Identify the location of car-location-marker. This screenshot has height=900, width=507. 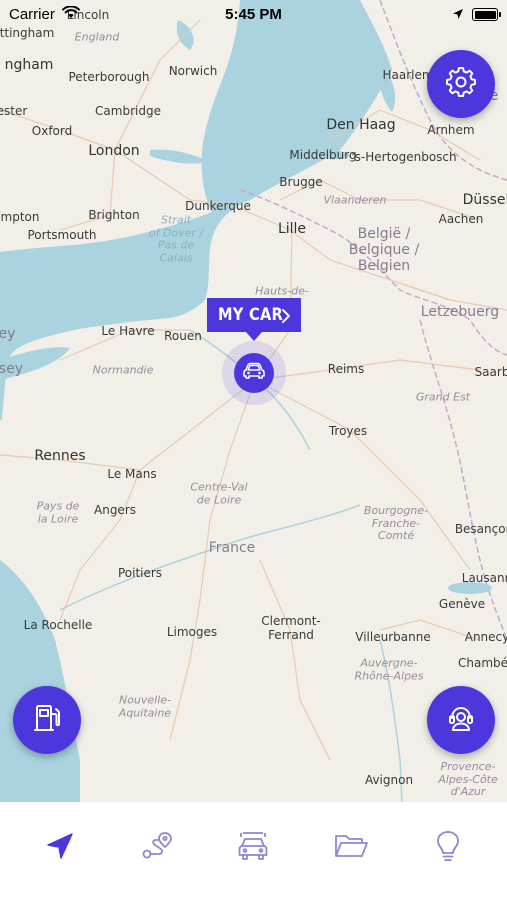
(254, 373).